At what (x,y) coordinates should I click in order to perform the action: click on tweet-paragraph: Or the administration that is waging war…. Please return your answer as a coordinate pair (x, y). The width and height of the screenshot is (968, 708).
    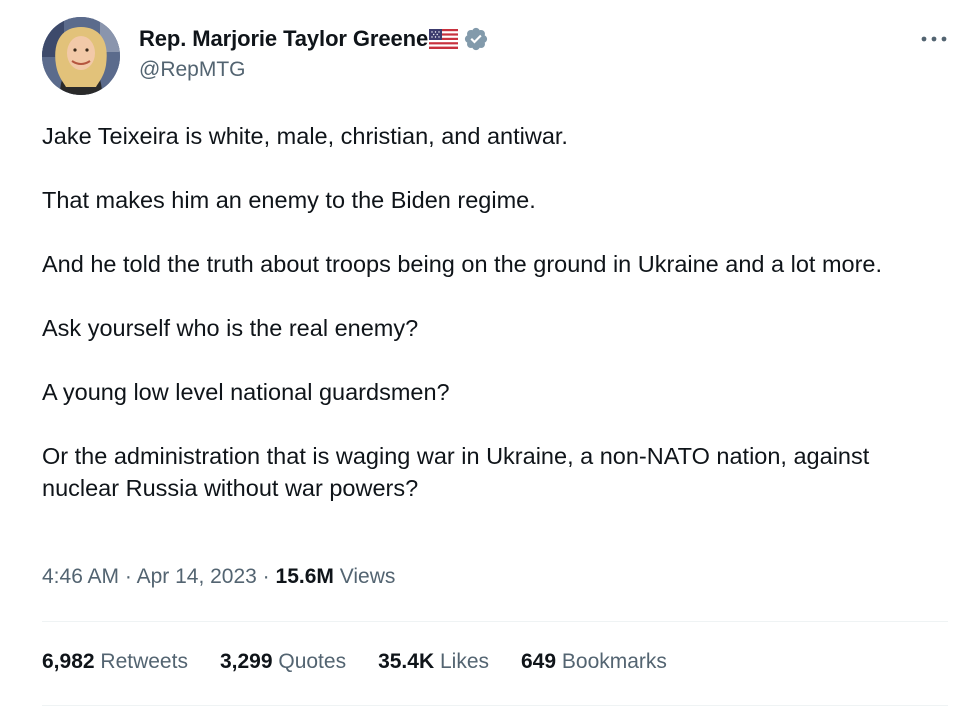
    Looking at the image, I should click on (456, 472).